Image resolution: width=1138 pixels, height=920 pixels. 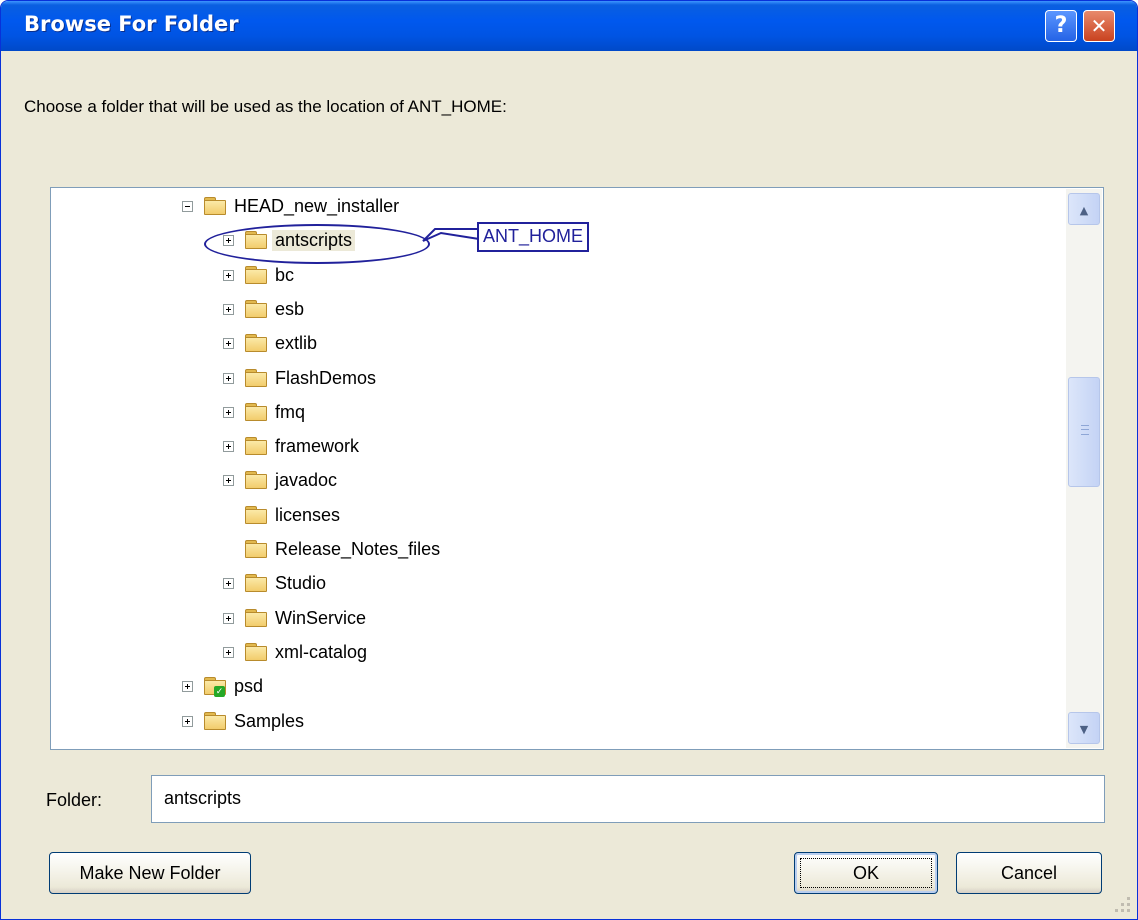 I want to click on window-title: Browse For Folder, so click(x=131, y=24).